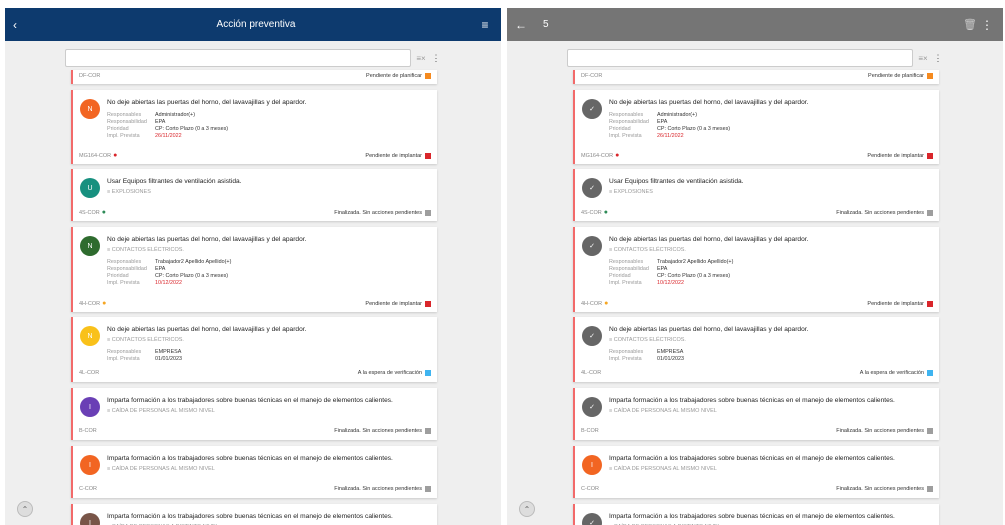 The width and height of the screenshot is (1005, 525). What do you see at coordinates (255, 489) in the screenshot?
I see `card-footer: C-COR Finalizada. Sin acciones pendientes` at bounding box center [255, 489].